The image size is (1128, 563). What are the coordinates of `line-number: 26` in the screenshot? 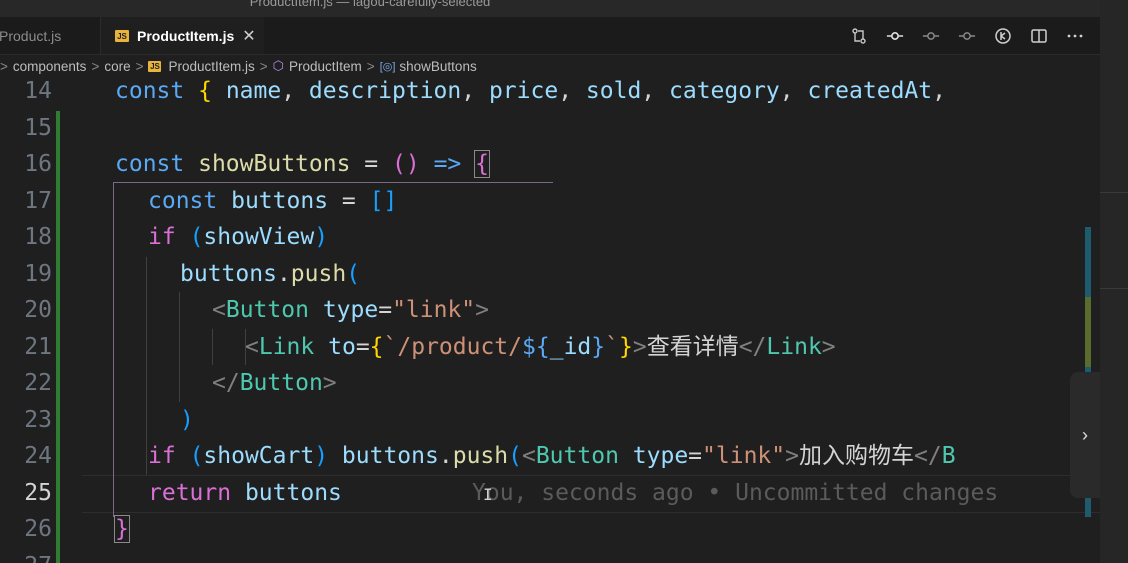 It's located at (38, 529).